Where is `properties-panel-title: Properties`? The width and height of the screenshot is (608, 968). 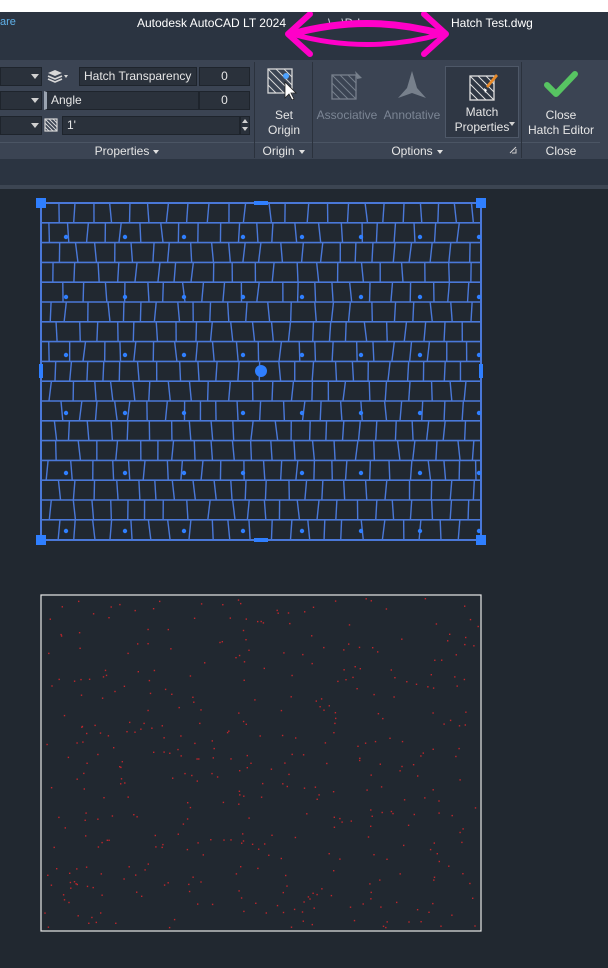
properties-panel-title: Properties is located at coordinates (127, 150).